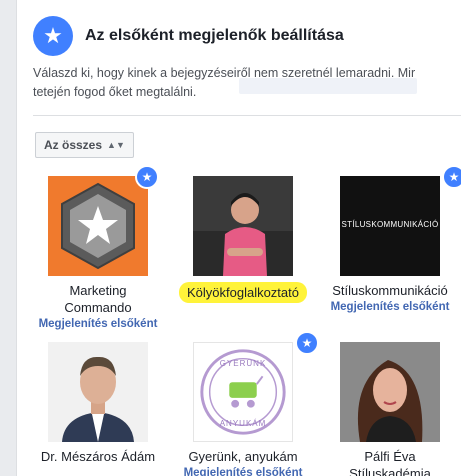 Image resolution: width=461 pixels, height=476 pixels. I want to click on page-name-line-2: Stíluskadémia, so click(390, 471).